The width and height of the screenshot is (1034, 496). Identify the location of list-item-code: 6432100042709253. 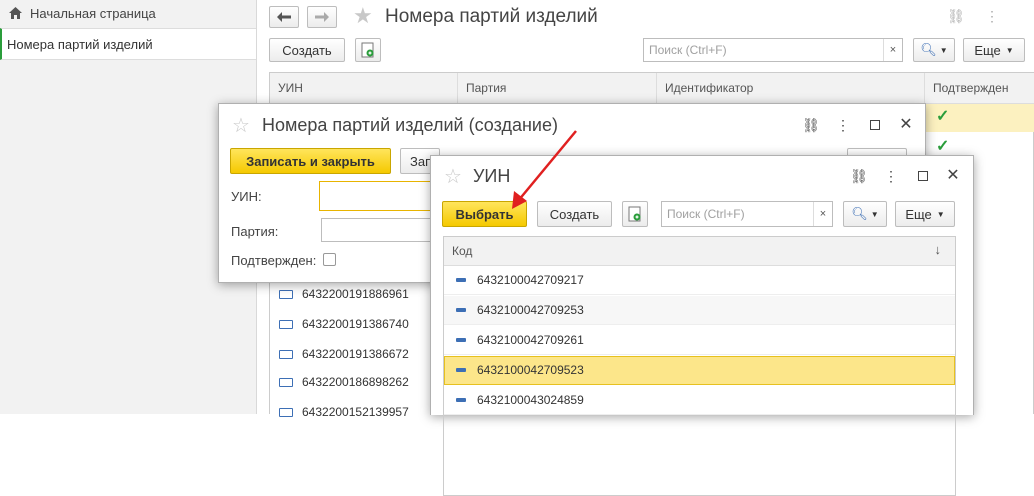
(530, 310).